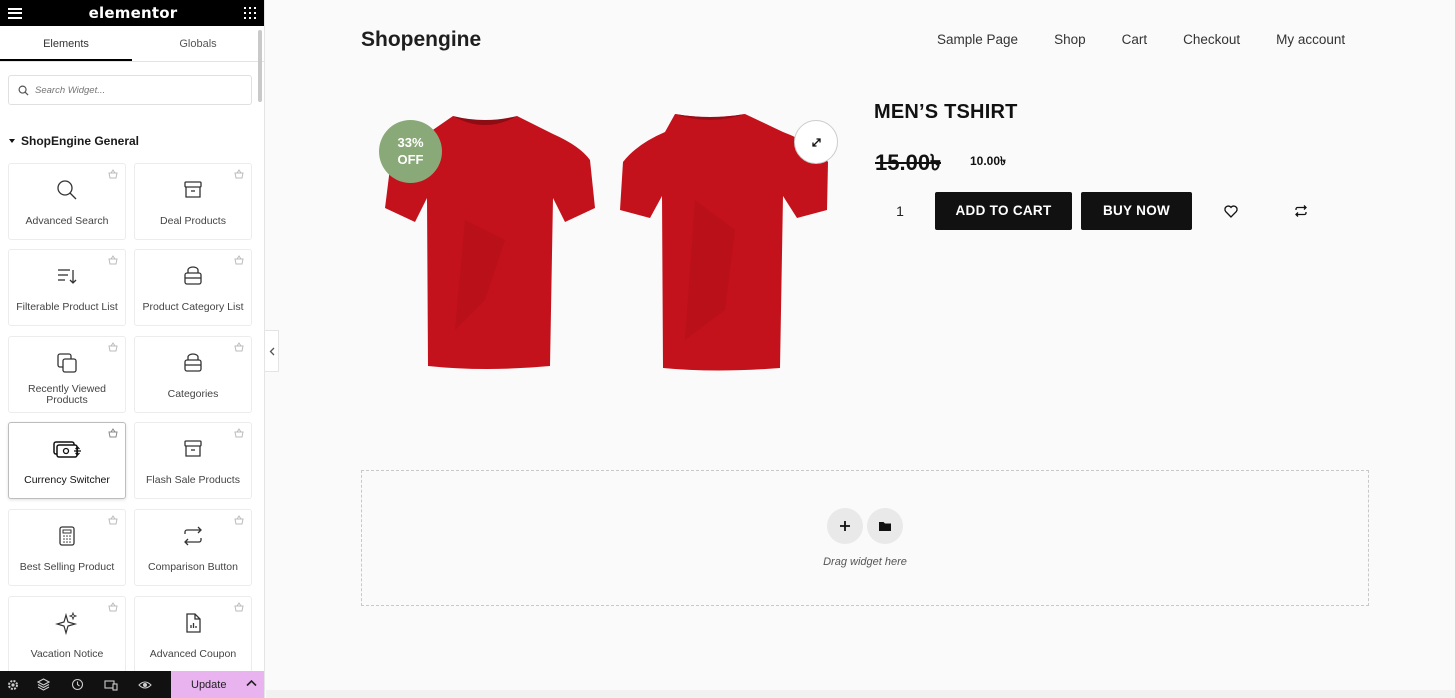  Describe the element at coordinates (193, 623) in the screenshot. I see `document-chart-icon` at that location.